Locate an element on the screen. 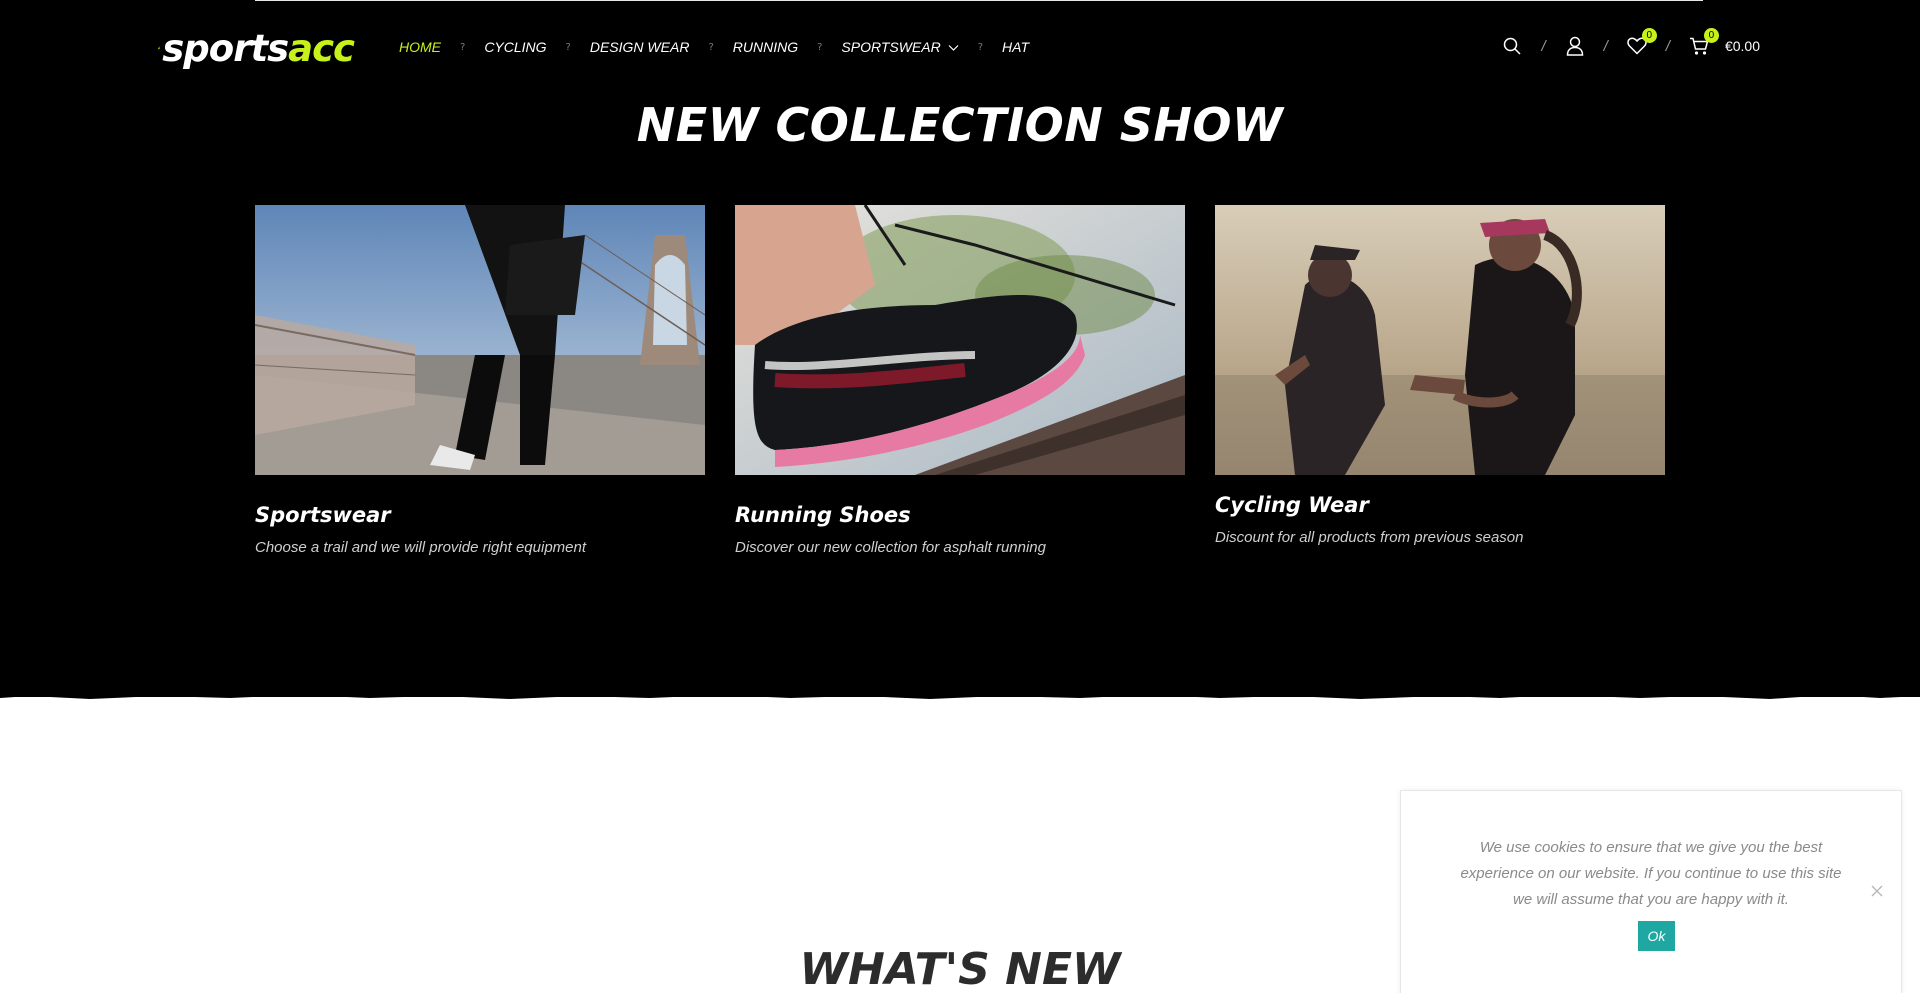  wishlist-count-badge: 0 is located at coordinates (1649, 35).